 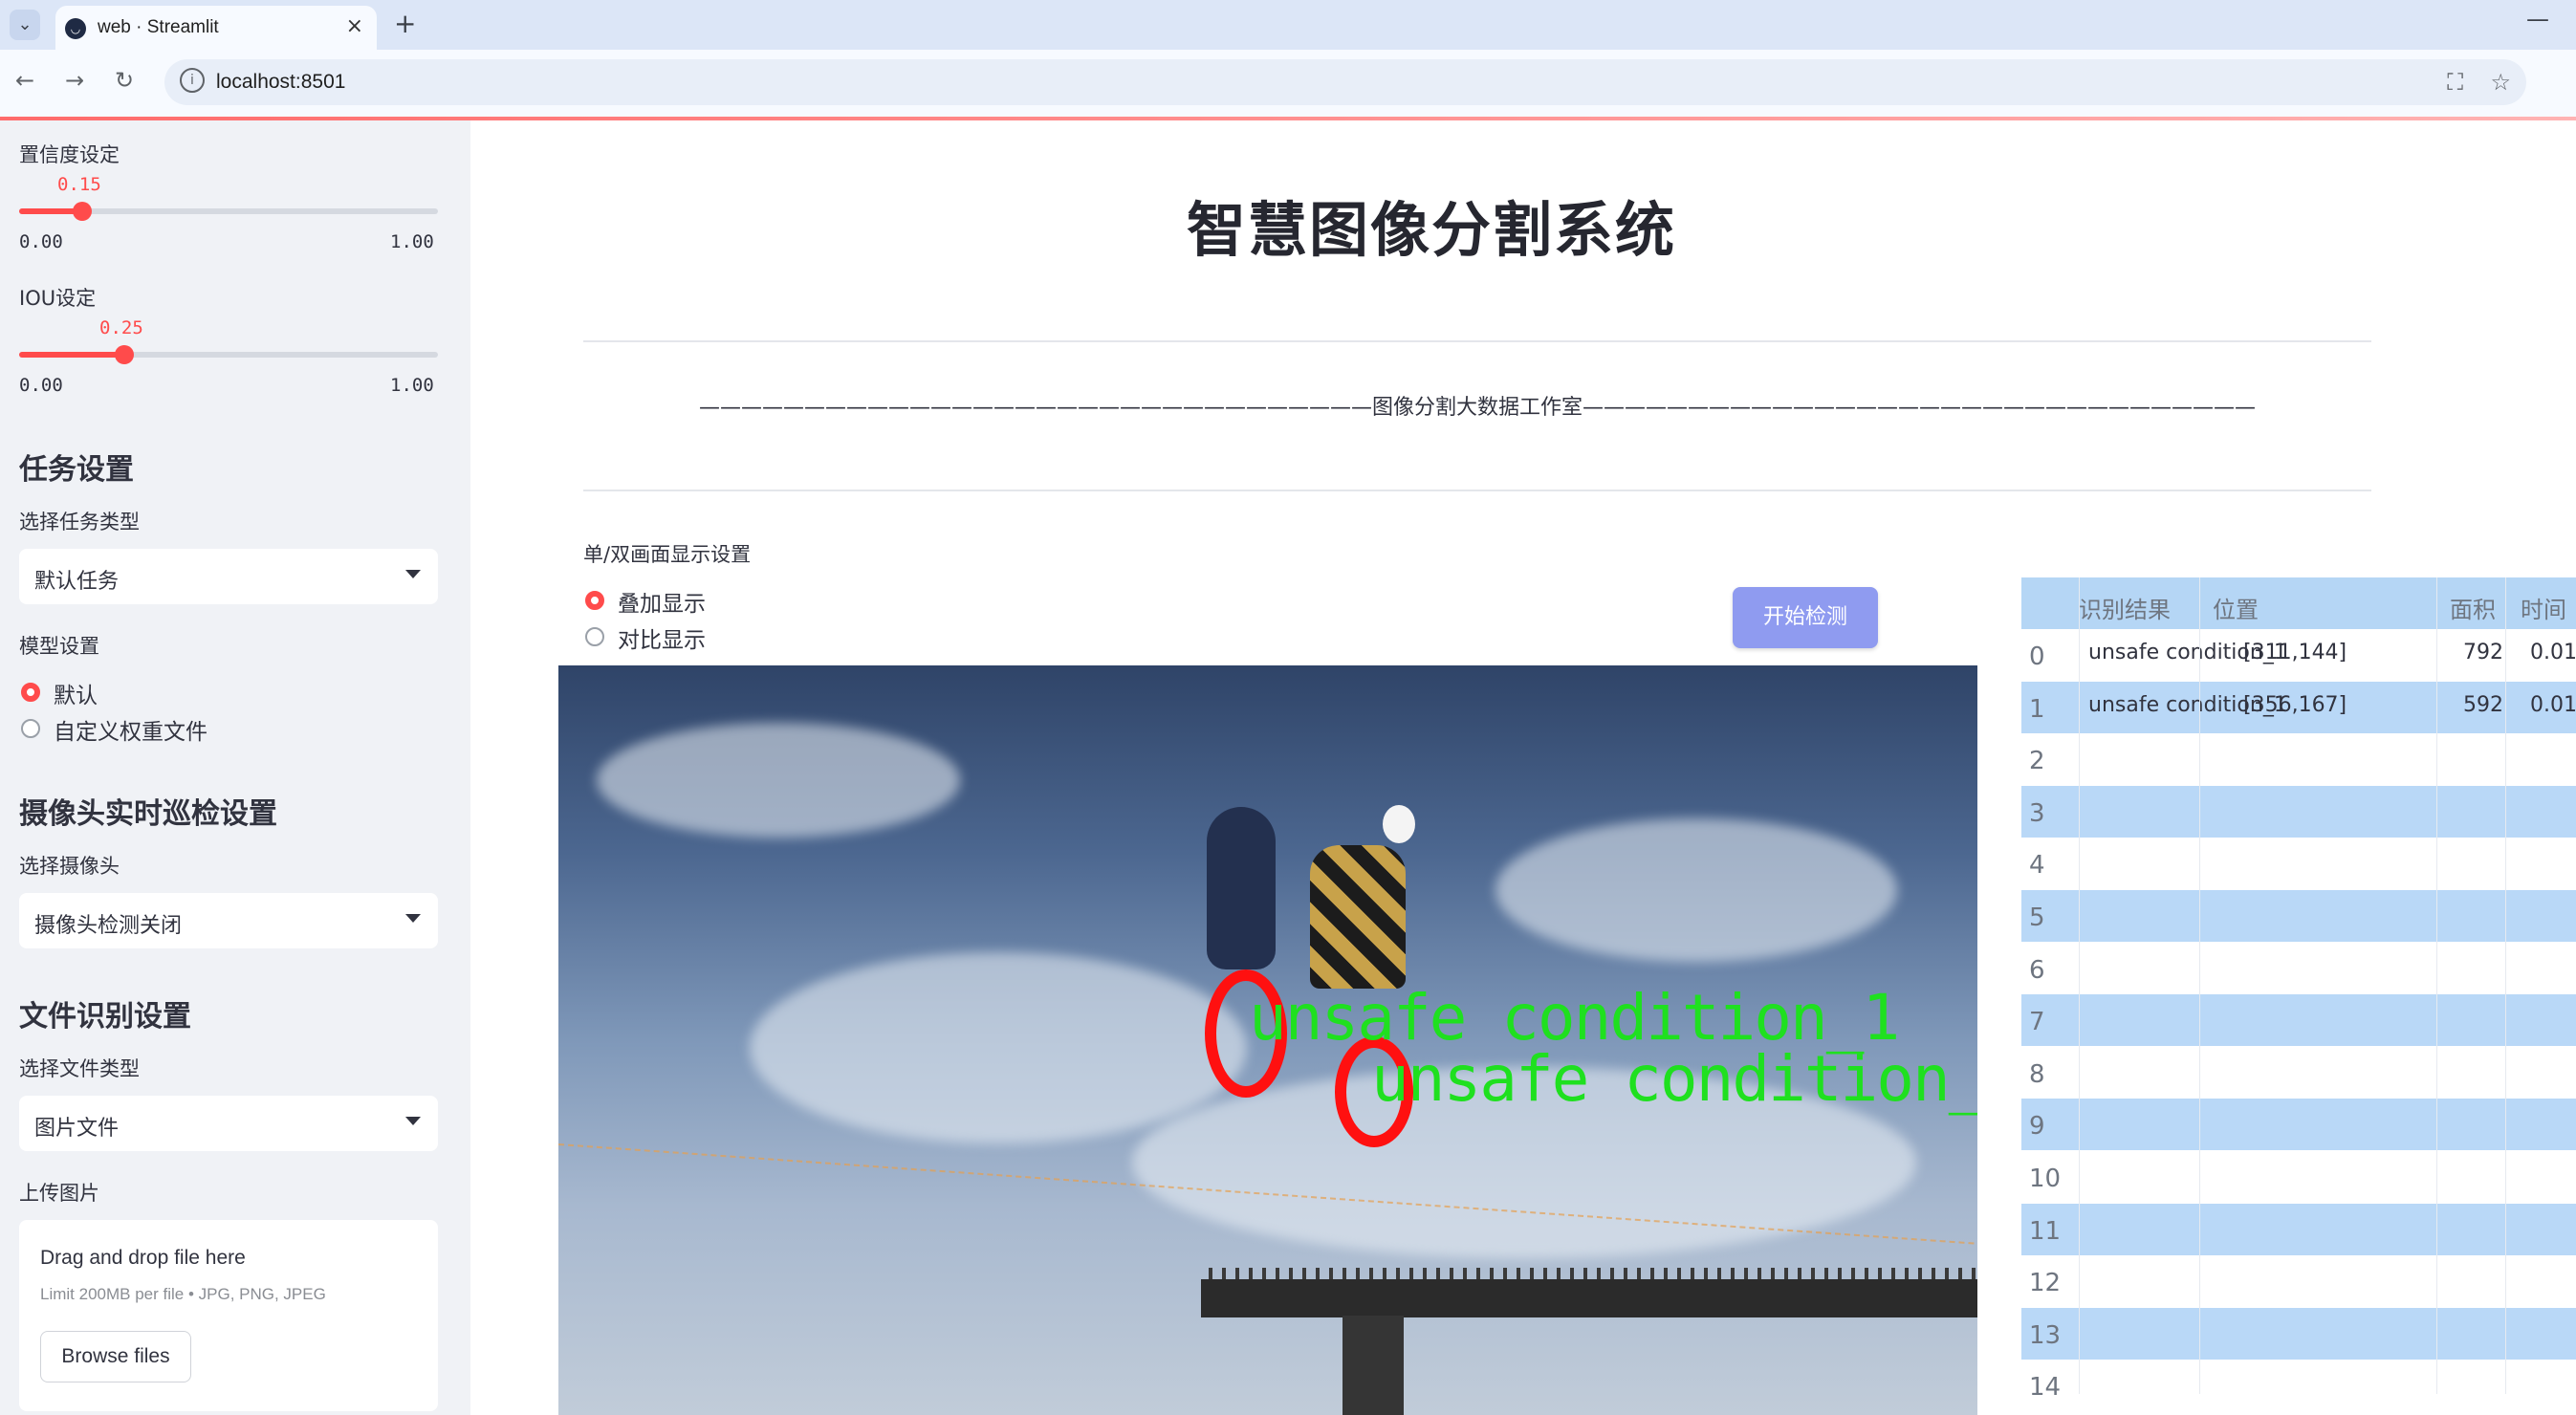 What do you see at coordinates (1674, 1079) in the screenshot?
I see `detection-label: unsafe condition_1` at bounding box center [1674, 1079].